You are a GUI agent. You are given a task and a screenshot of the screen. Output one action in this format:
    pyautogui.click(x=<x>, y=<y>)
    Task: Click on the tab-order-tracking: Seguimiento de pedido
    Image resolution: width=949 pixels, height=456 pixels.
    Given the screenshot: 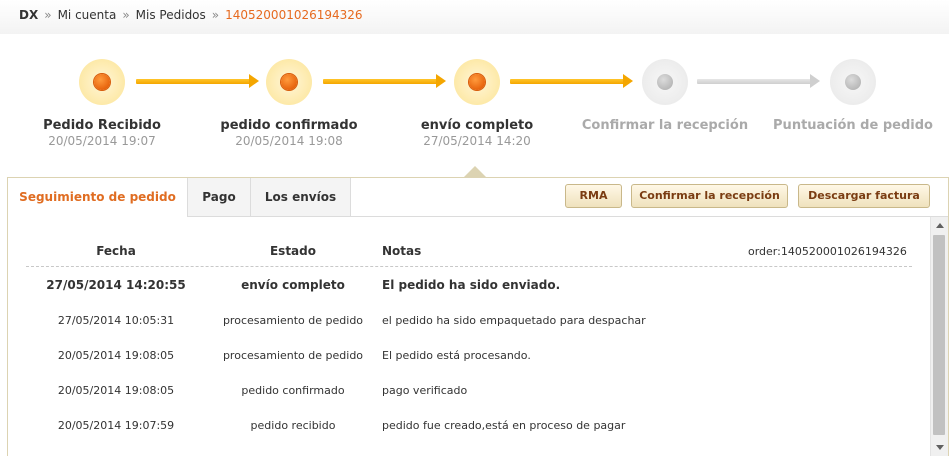 What is the action you would take?
    pyautogui.click(x=98, y=197)
    